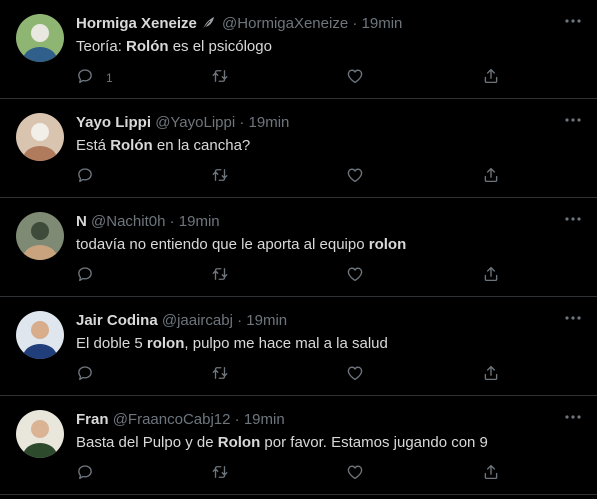  I want to click on author-handle: @Nachit0h, so click(128, 221).